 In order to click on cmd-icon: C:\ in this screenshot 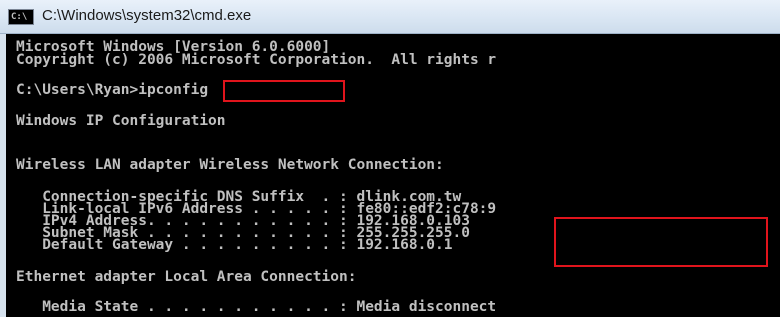, I will do `click(21, 17)`.